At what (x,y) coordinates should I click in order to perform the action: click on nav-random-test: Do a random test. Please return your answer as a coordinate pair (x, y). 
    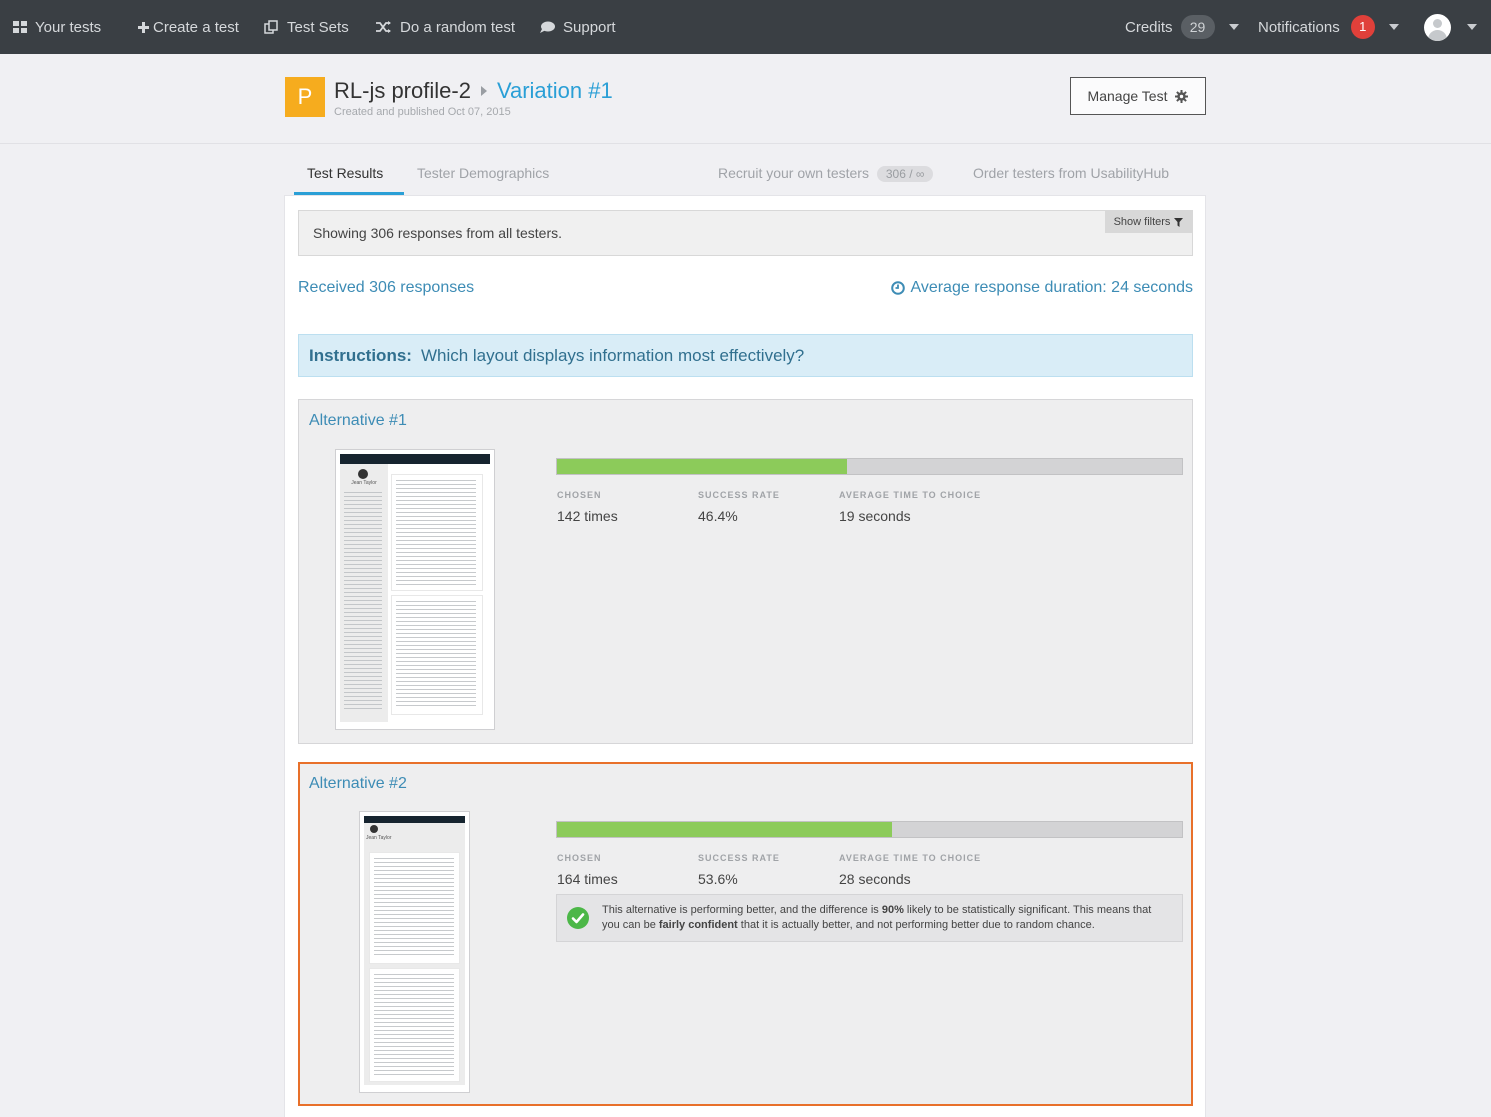
    Looking at the image, I should click on (445, 27).